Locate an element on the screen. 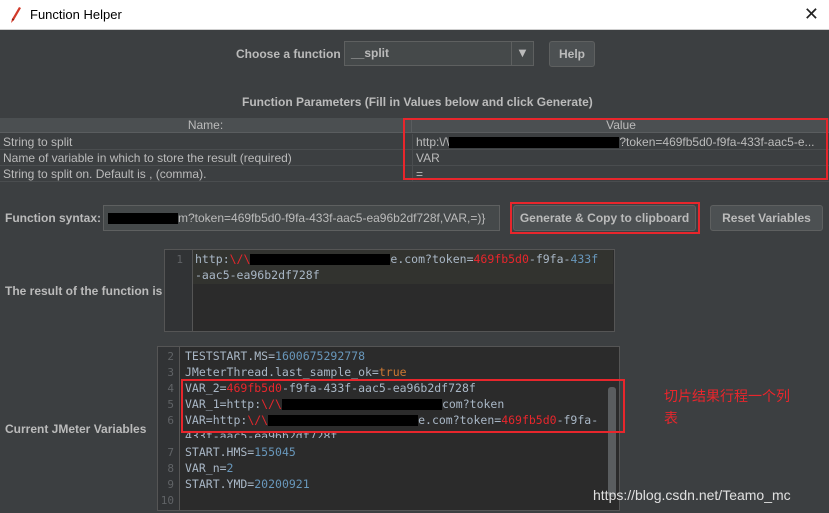  title-bar: Function Helper ✕ is located at coordinates (414, 15).